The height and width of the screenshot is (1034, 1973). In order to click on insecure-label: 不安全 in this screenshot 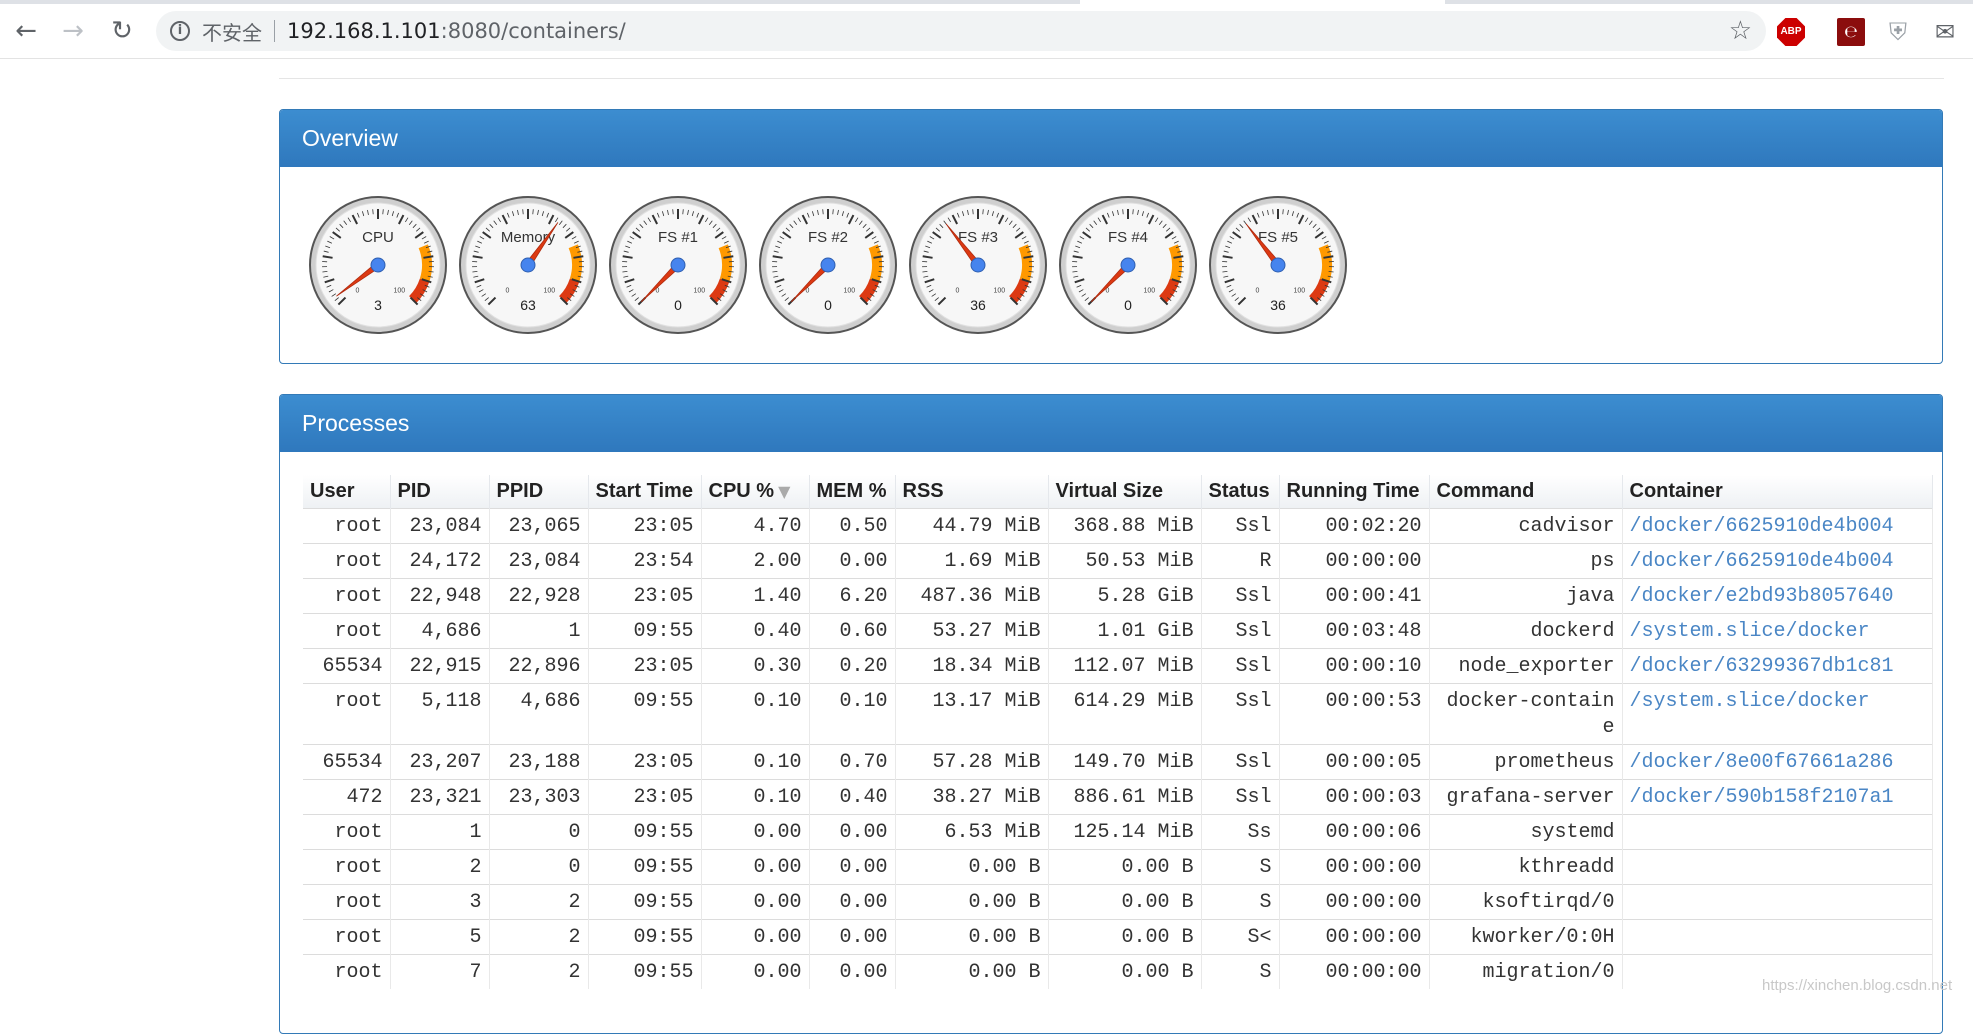, I will do `click(232, 31)`.